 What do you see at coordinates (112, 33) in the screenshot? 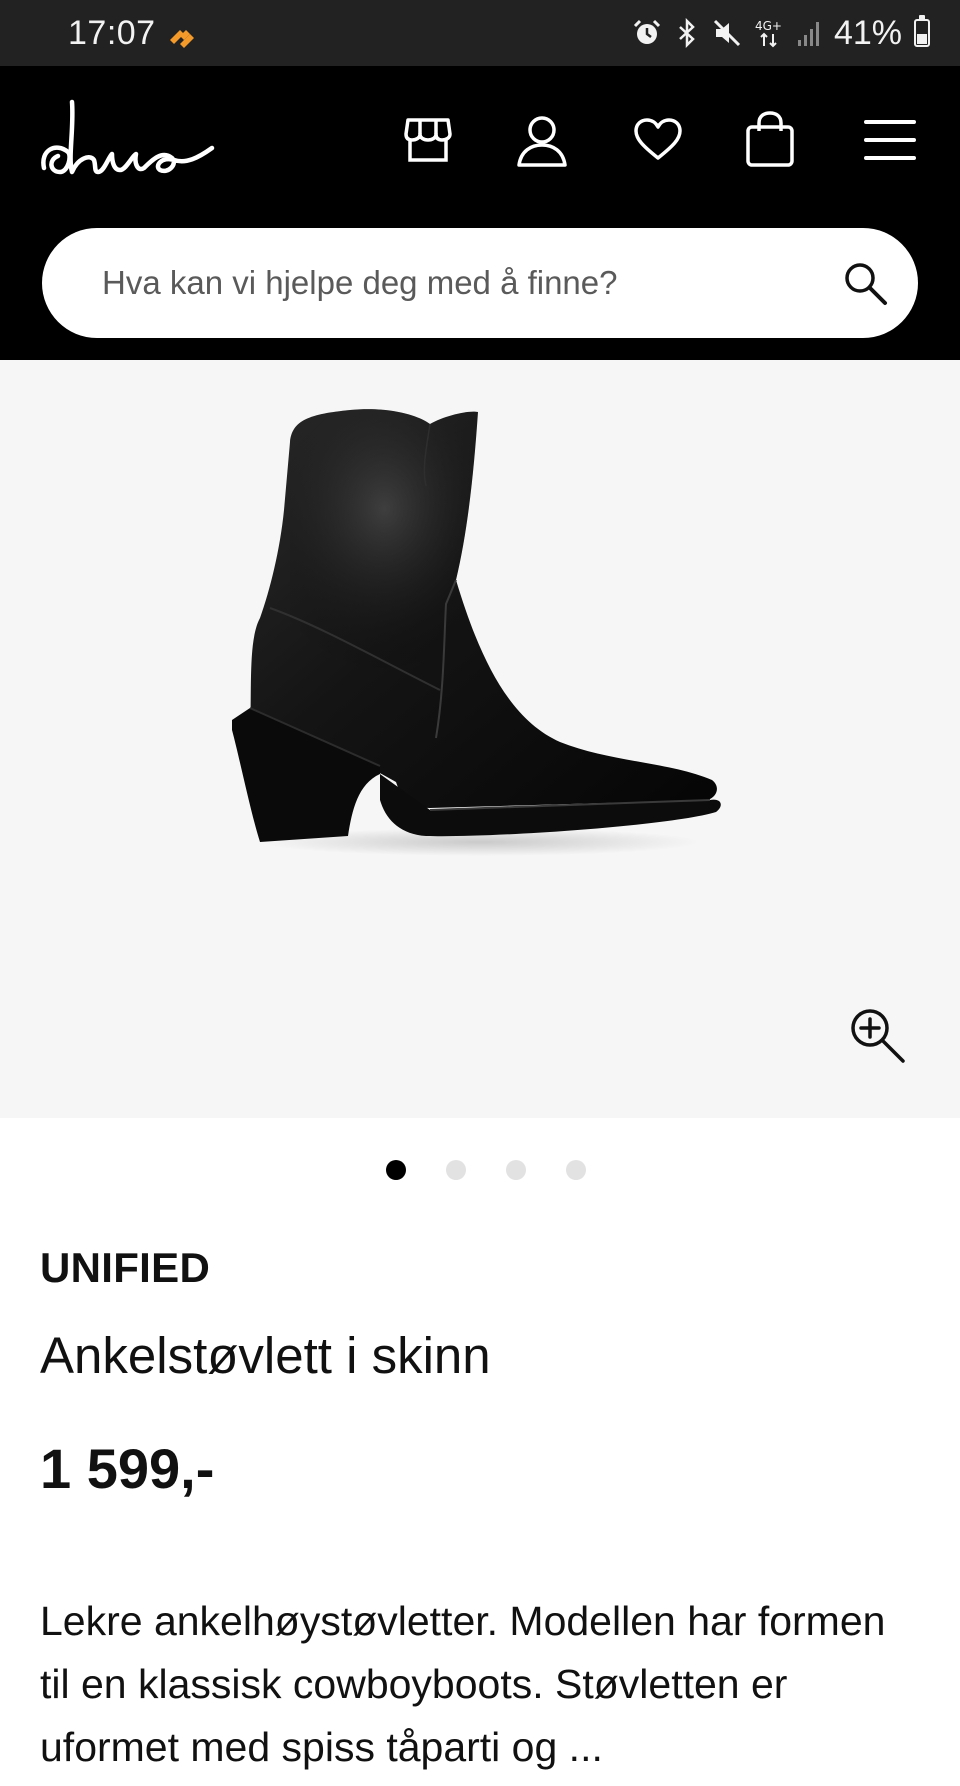
I see `status-time: 17:07` at bounding box center [112, 33].